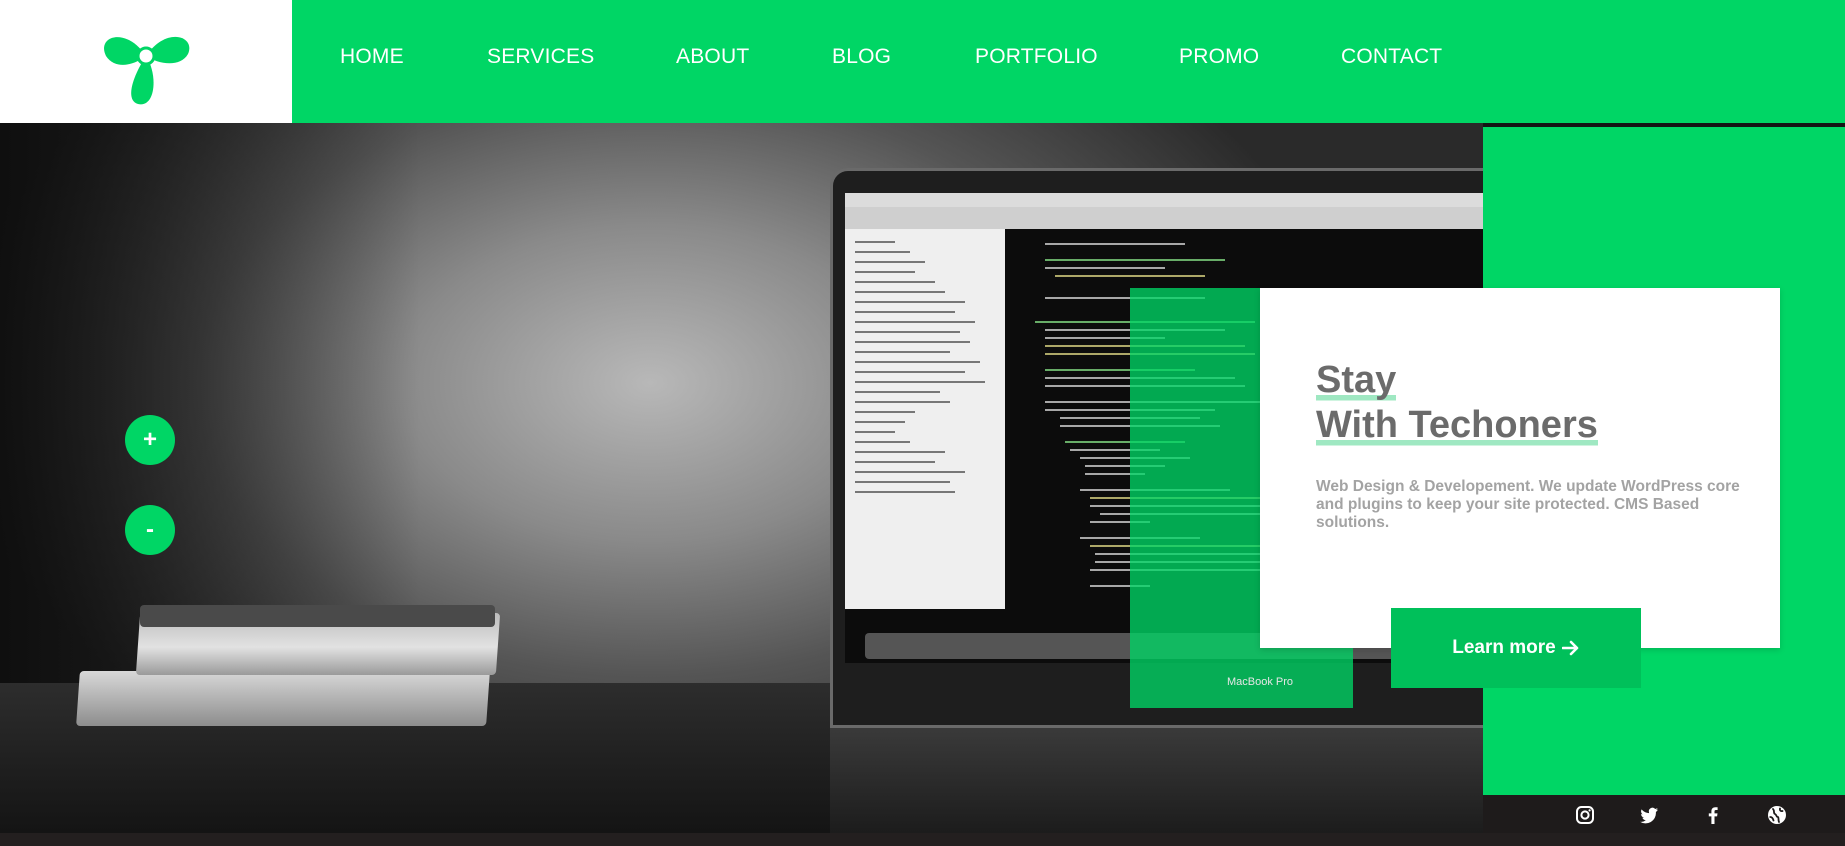  Describe the element at coordinates (540, 57) in the screenshot. I see `nav-services: SERVICES` at that location.